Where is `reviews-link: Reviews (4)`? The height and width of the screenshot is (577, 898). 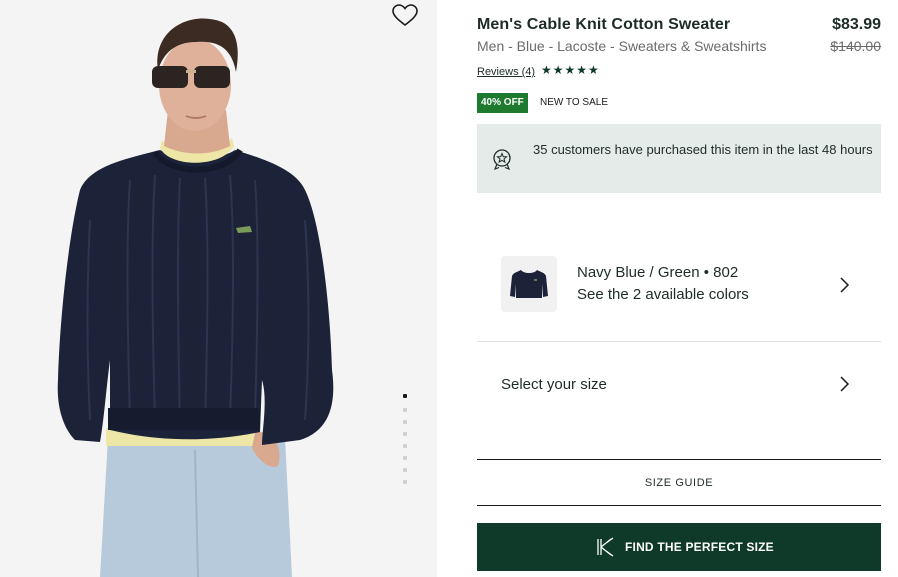
reviews-link: Reviews (4) is located at coordinates (506, 72).